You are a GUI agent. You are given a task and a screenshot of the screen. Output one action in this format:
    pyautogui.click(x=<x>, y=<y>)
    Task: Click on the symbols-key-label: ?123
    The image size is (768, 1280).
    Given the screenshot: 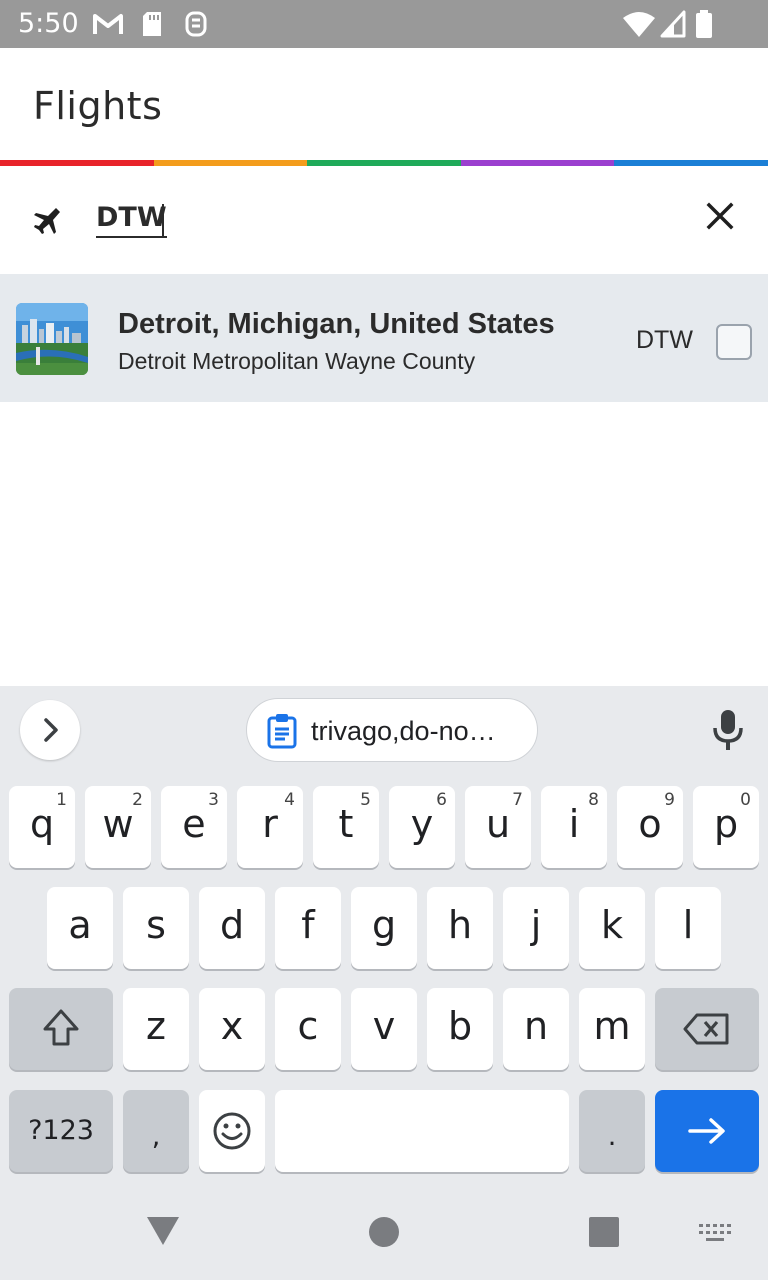 What is the action you would take?
    pyautogui.click(x=61, y=1130)
    